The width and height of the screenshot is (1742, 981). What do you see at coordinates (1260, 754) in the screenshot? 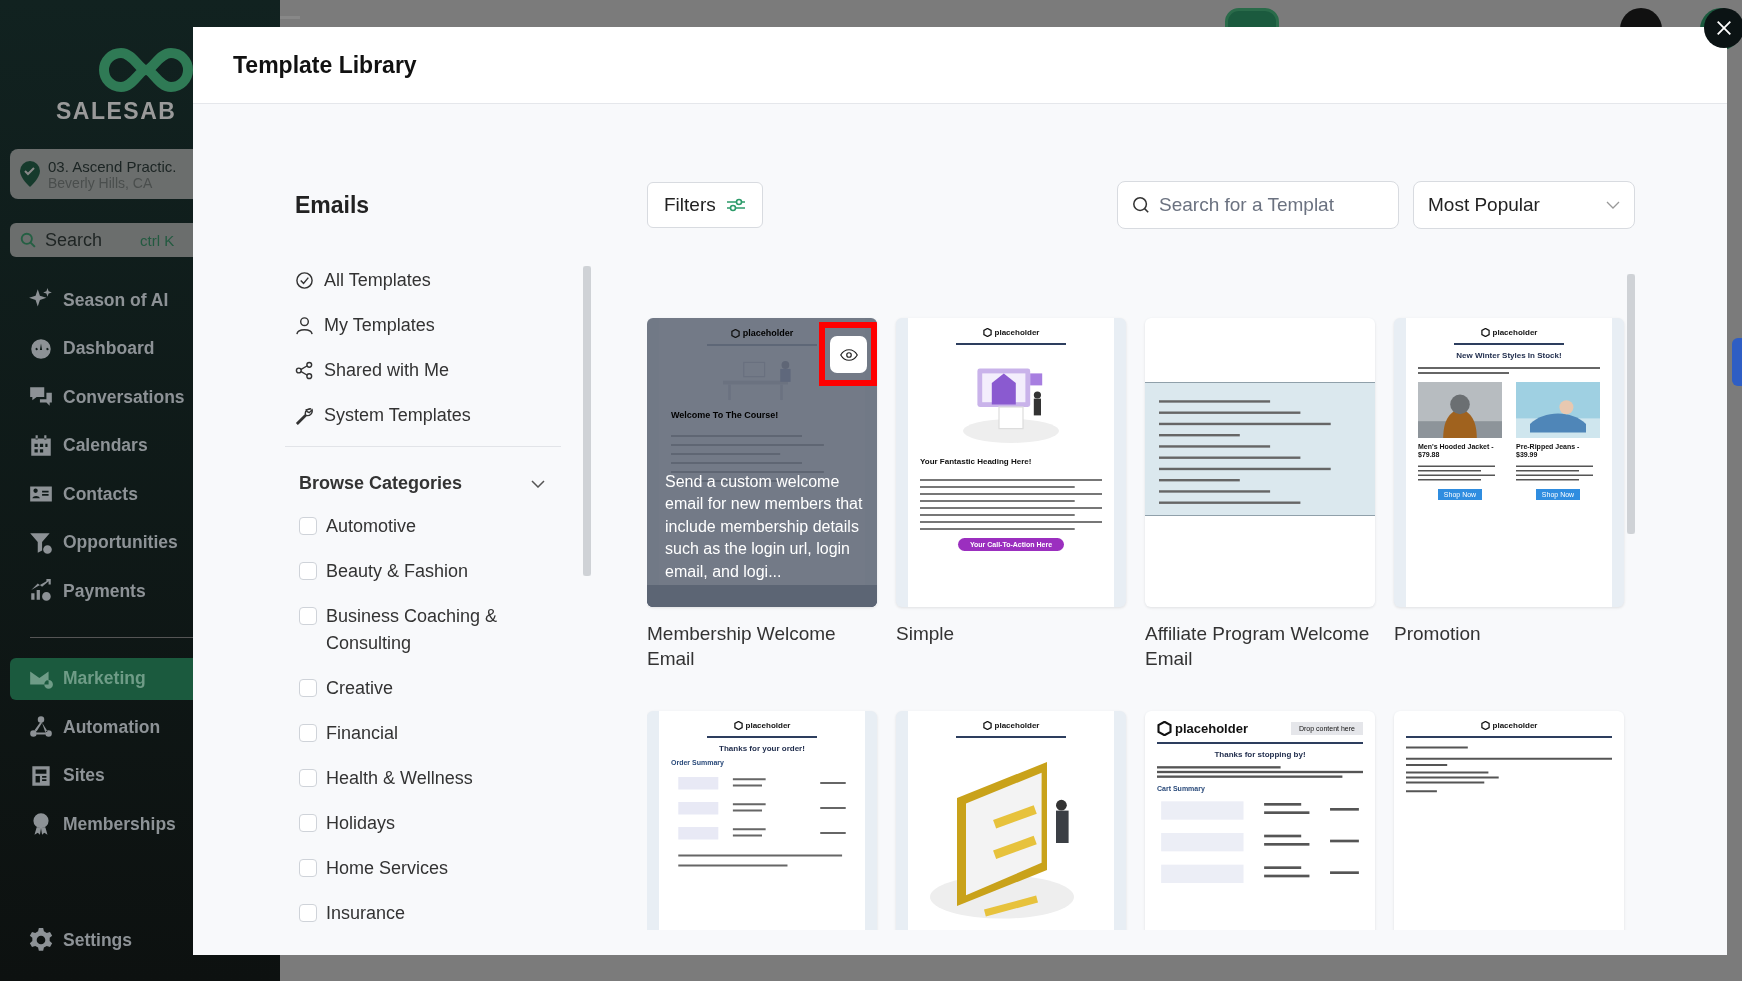
I see `email-heading: Thanks for stopping by!` at bounding box center [1260, 754].